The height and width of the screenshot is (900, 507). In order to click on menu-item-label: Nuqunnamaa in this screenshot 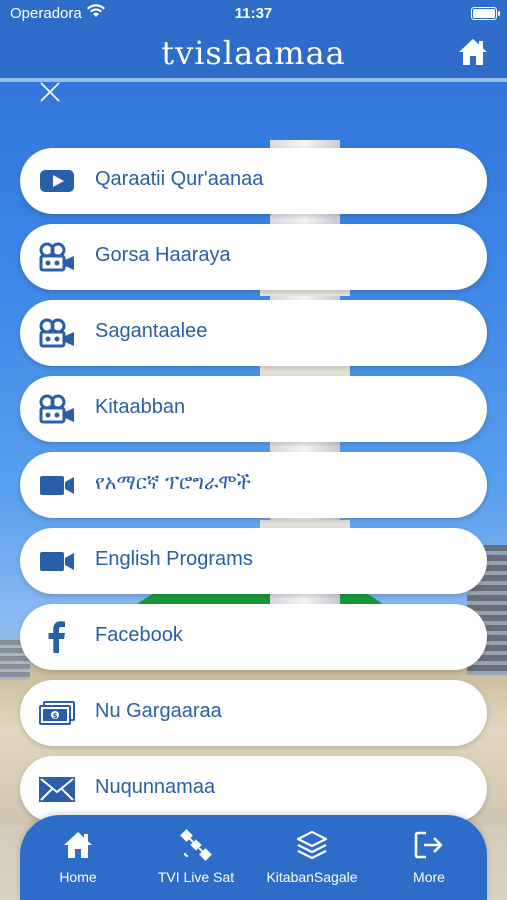, I will do `click(155, 787)`.